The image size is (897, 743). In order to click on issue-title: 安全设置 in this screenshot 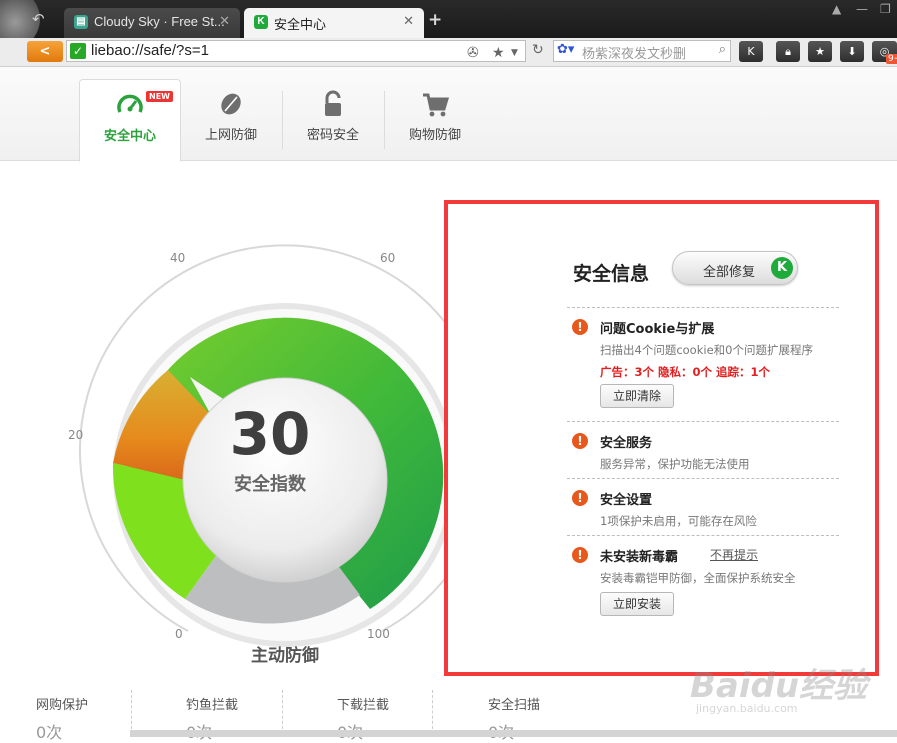, I will do `click(626, 500)`.